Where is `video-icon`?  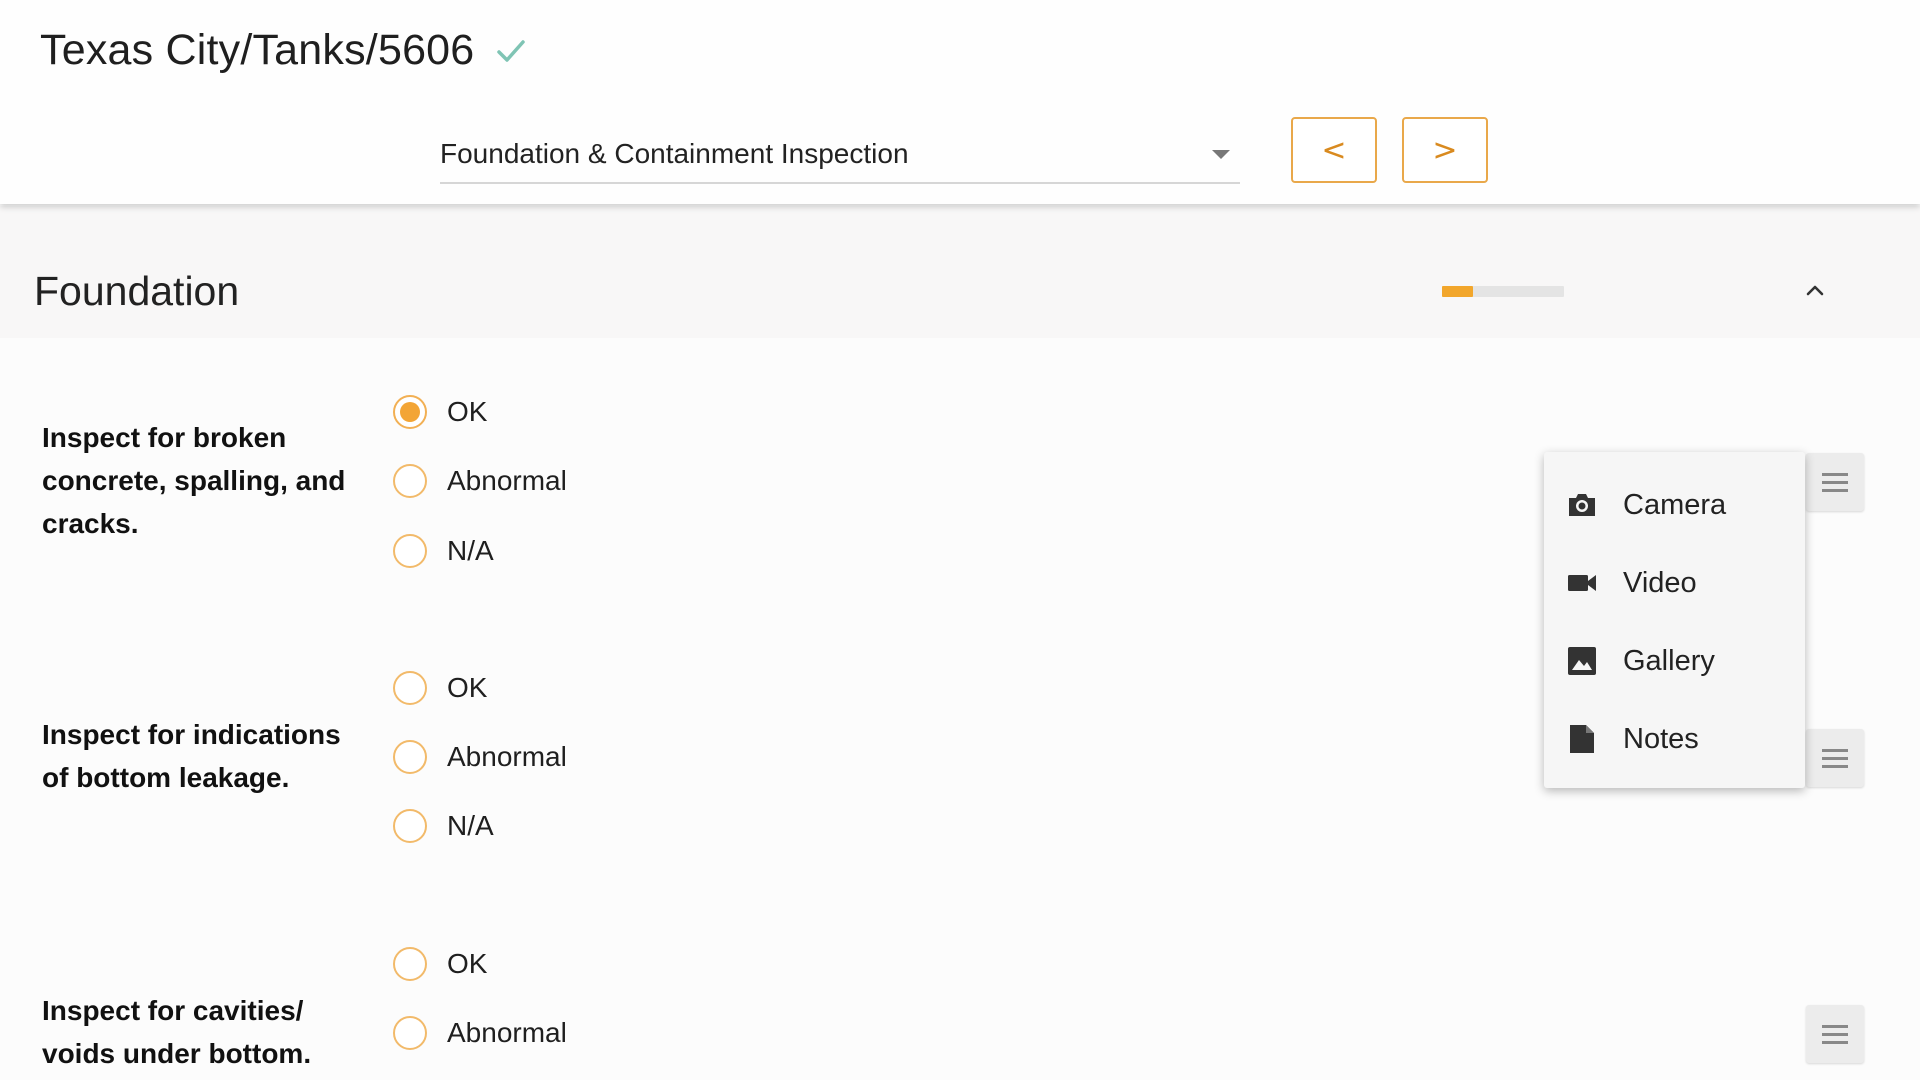 video-icon is located at coordinates (1582, 583).